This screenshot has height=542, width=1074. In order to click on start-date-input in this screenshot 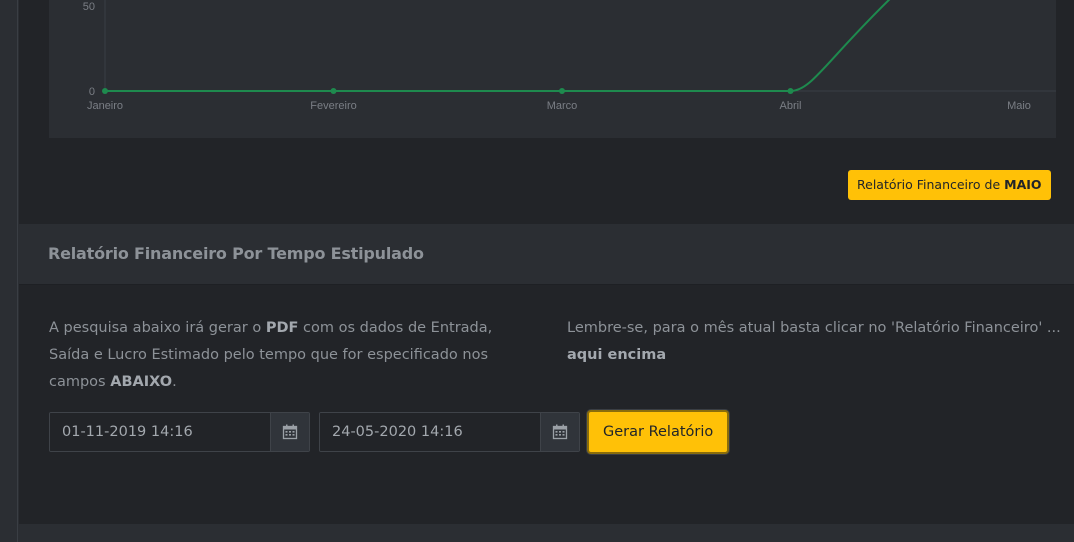, I will do `click(160, 432)`.